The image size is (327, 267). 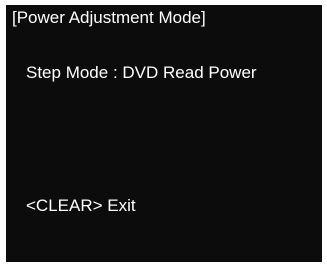 I want to click on step-mode-label: Step Mode : DVD Read Power, so click(x=141, y=72).